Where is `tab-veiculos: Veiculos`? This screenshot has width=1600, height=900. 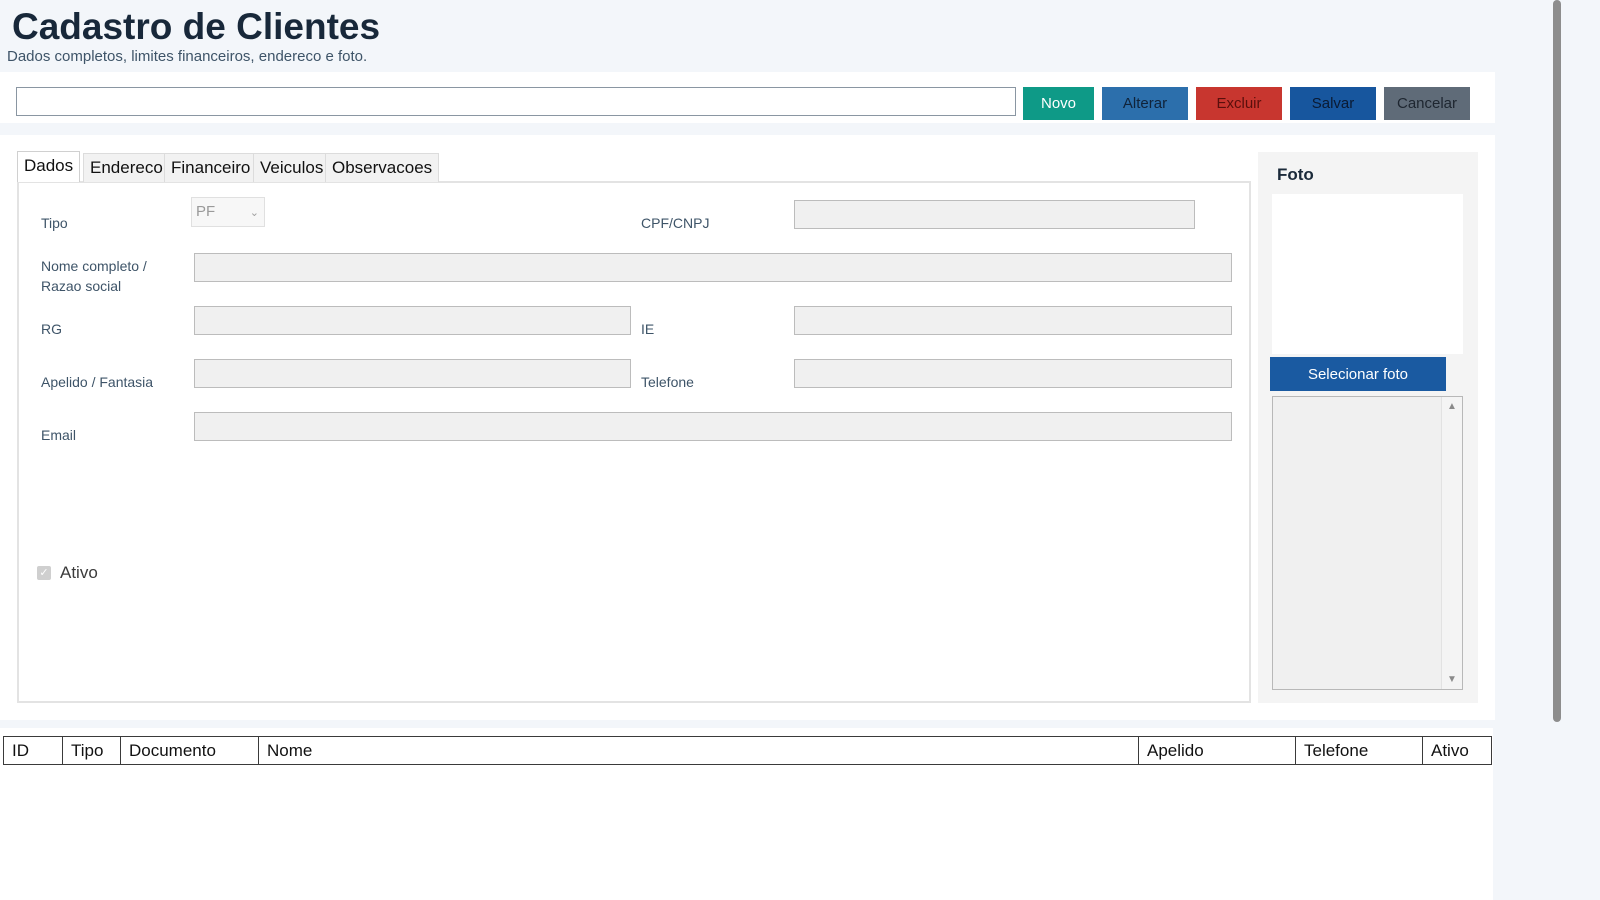 tab-veiculos: Veiculos is located at coordinates (292, 167).